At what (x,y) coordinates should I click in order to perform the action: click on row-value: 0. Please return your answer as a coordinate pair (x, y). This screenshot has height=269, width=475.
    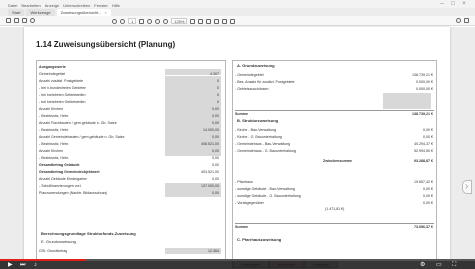
    Looking at the image, I should click on (218, 94).